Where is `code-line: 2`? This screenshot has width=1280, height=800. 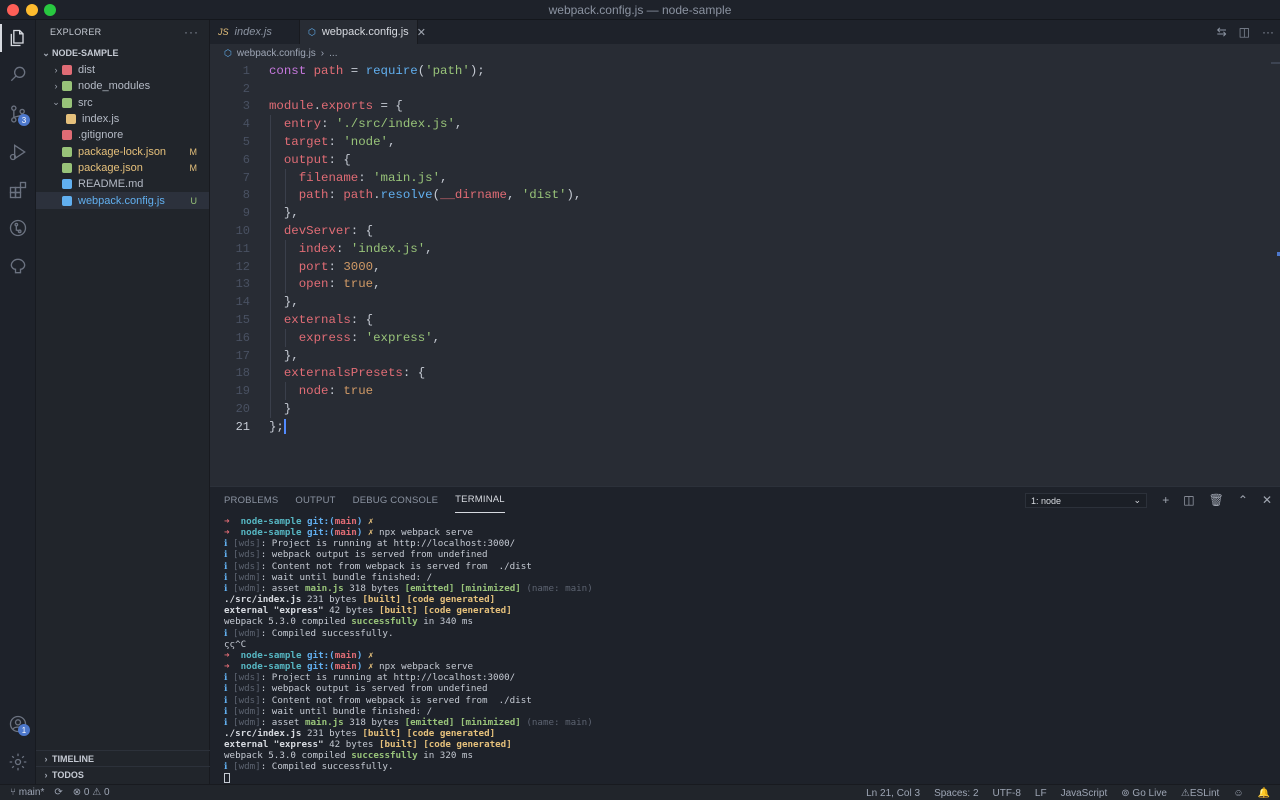 code-line: 2 is located at coordinates (745, 89).